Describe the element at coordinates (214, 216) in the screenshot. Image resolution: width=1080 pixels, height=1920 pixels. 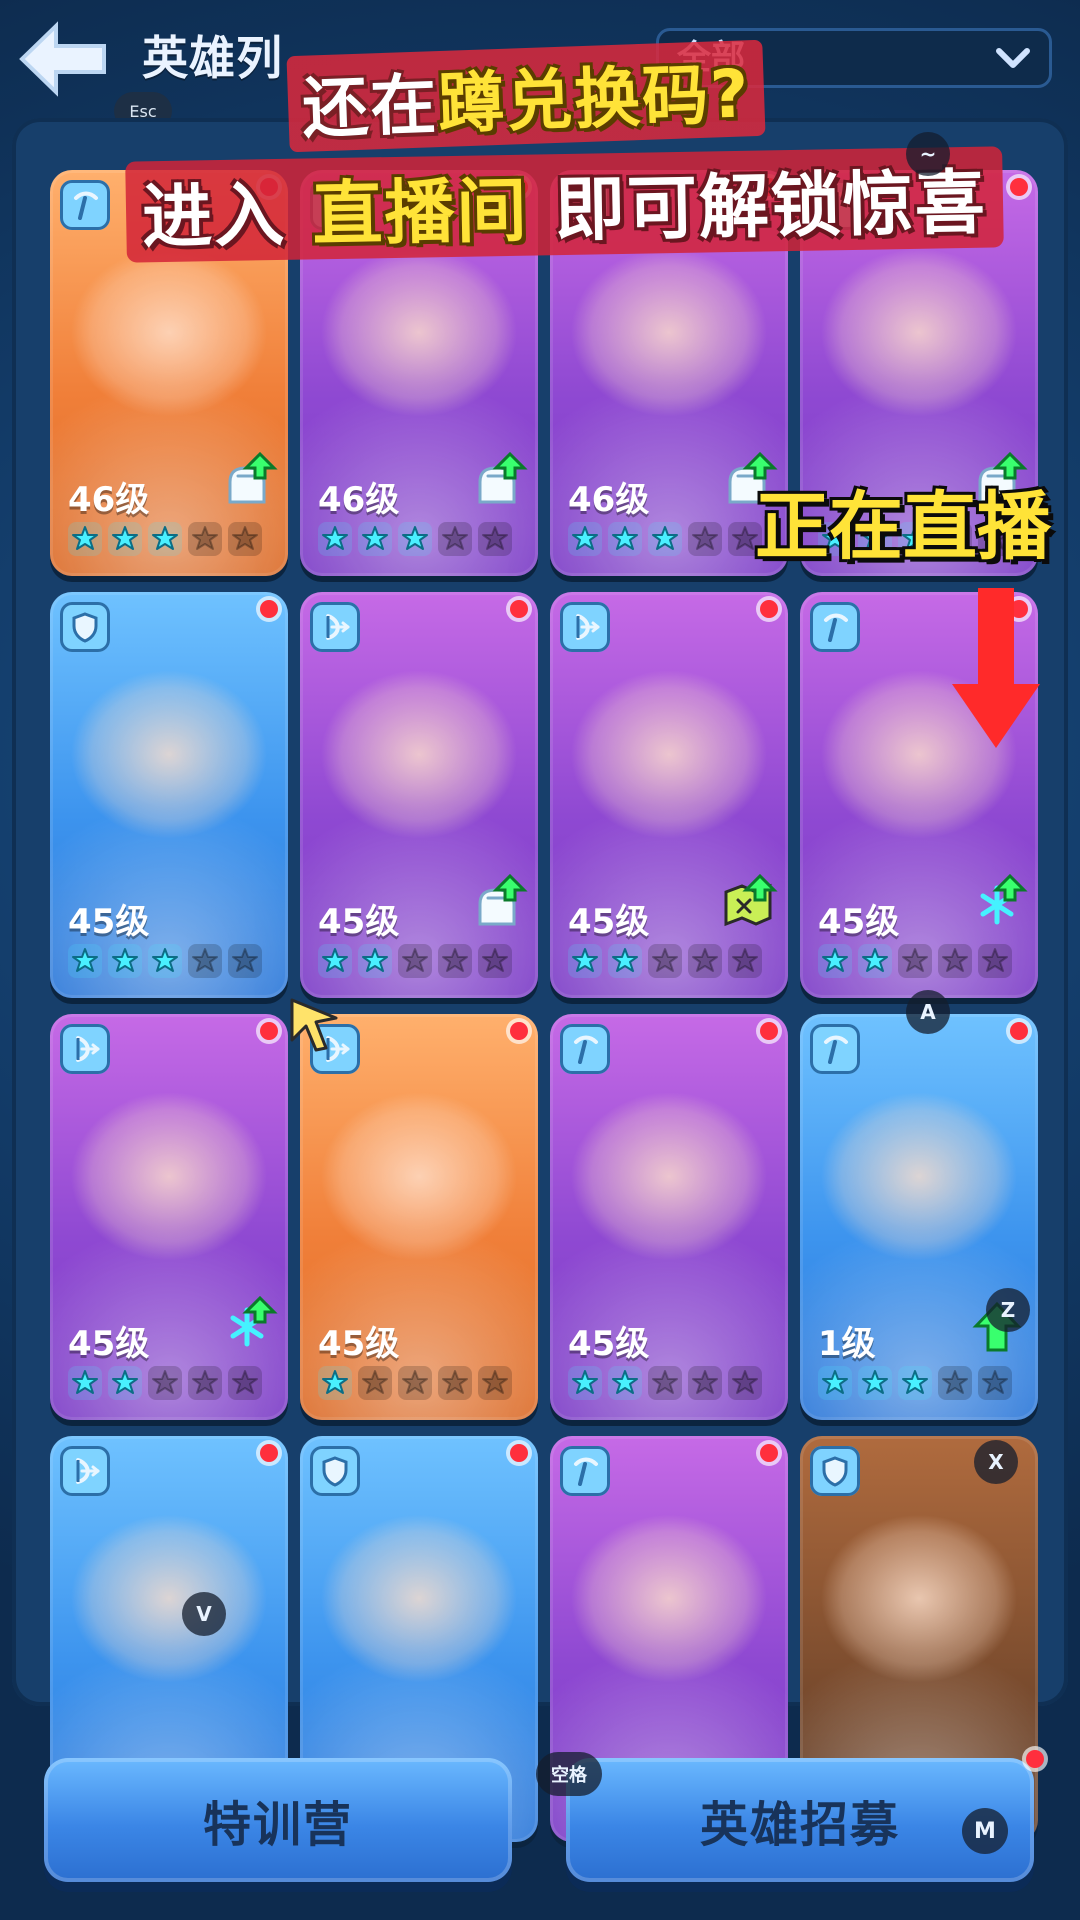
I see `promo-line2-a: 进入` at that location.